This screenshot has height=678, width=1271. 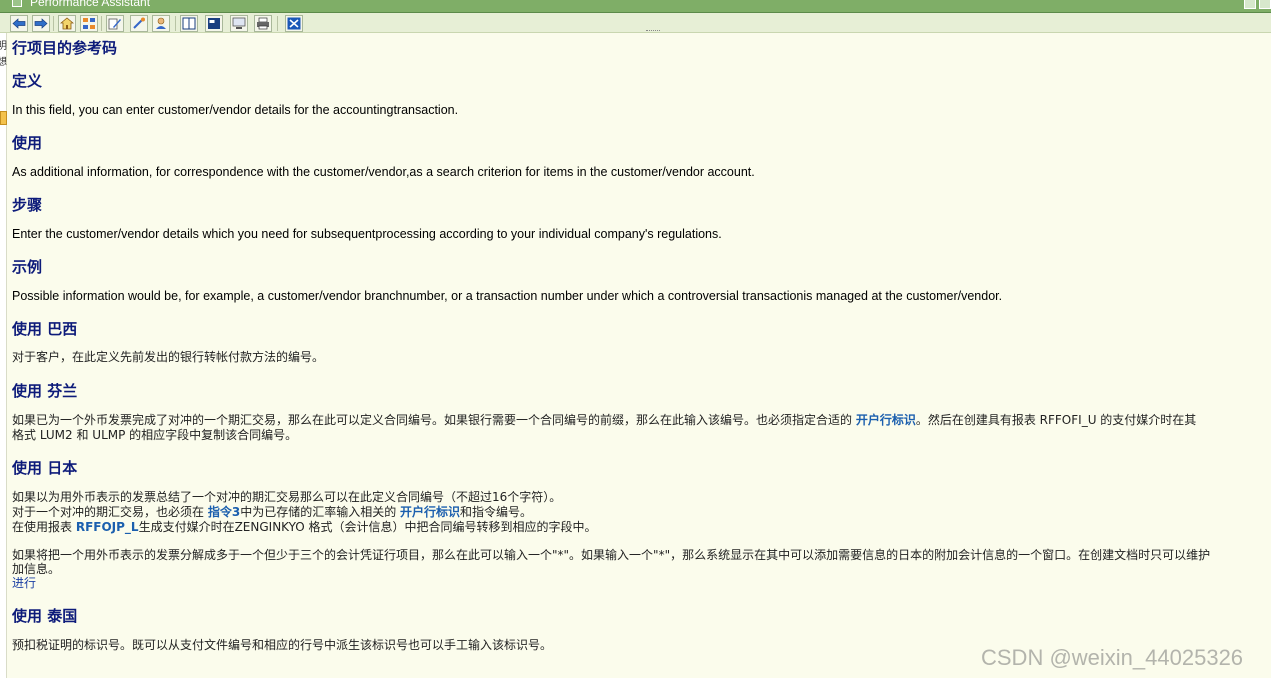 What do you see at coordinates (1056, 420) in the screenshot?
I see `finland-text-b: 。然后在创建具有报表 RFFOFI_U 的支付媒介时在其` at bounding box center [1056, 420].